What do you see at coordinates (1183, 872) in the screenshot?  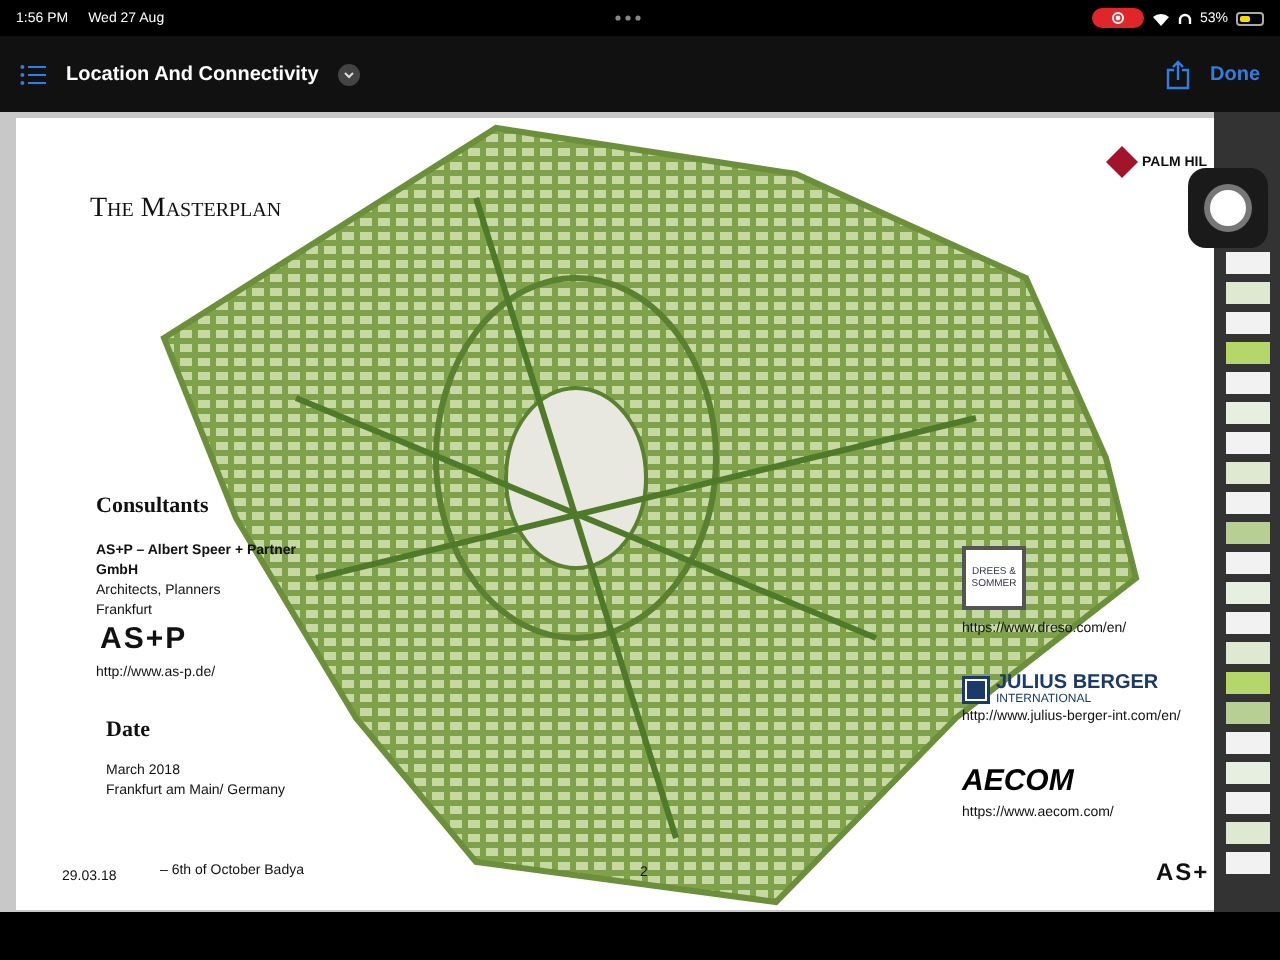 I see `footer-logo: AS+` at bounding box center [1183, 872].